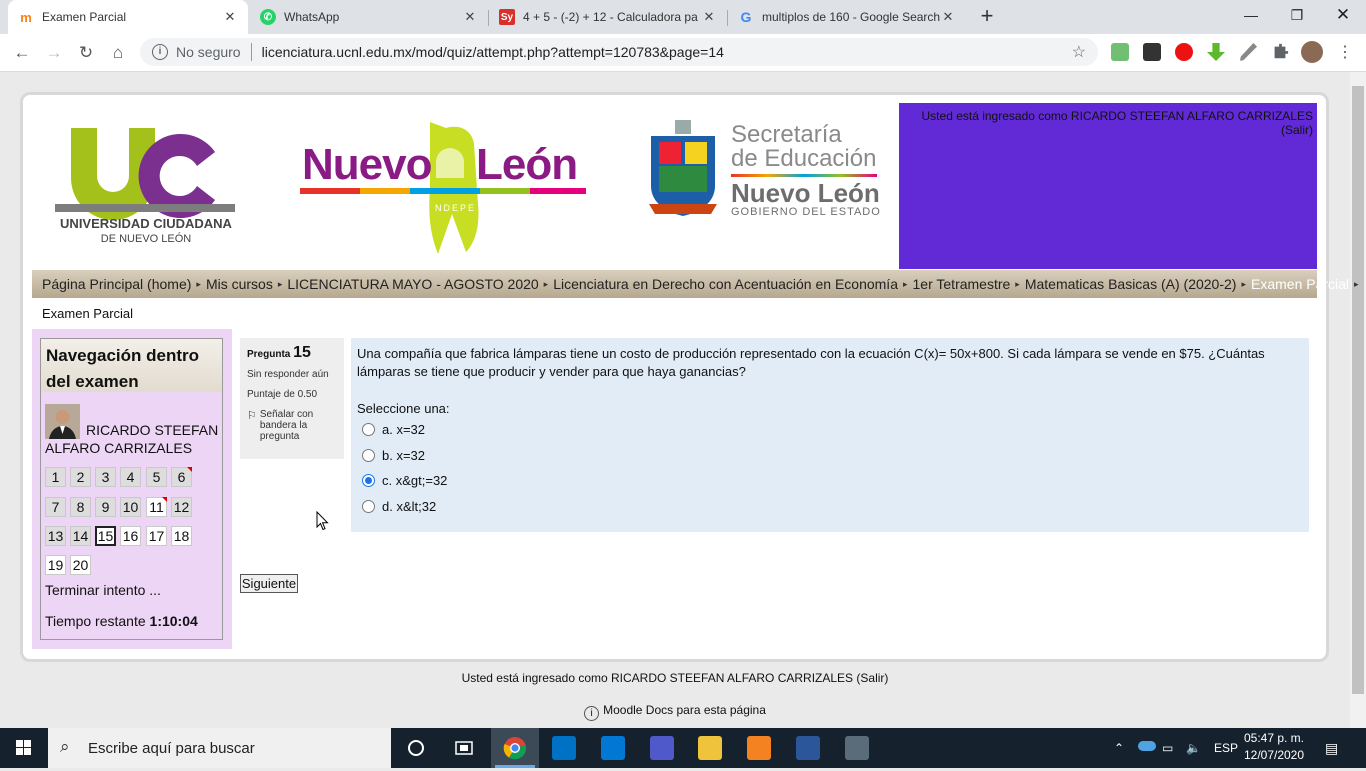 This screenshot has width=1366, height=771. What do you see at coordinates (1274, 747) in the screenshot?
I see `system-clock: 05:47 p. m. 12/07/2020` at bounding box center [1274, 747].